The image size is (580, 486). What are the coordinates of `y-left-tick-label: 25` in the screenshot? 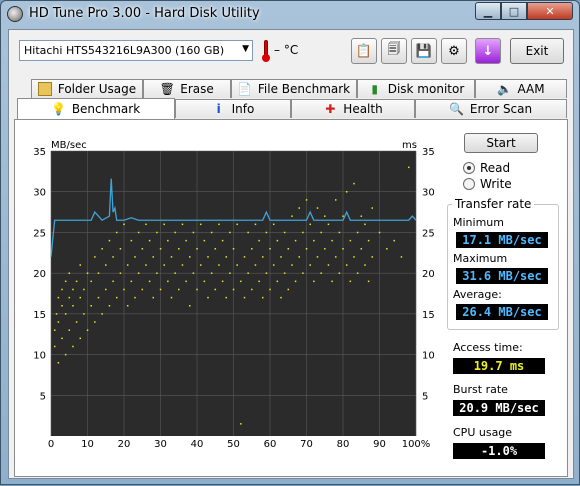 It's located at (39, 233).